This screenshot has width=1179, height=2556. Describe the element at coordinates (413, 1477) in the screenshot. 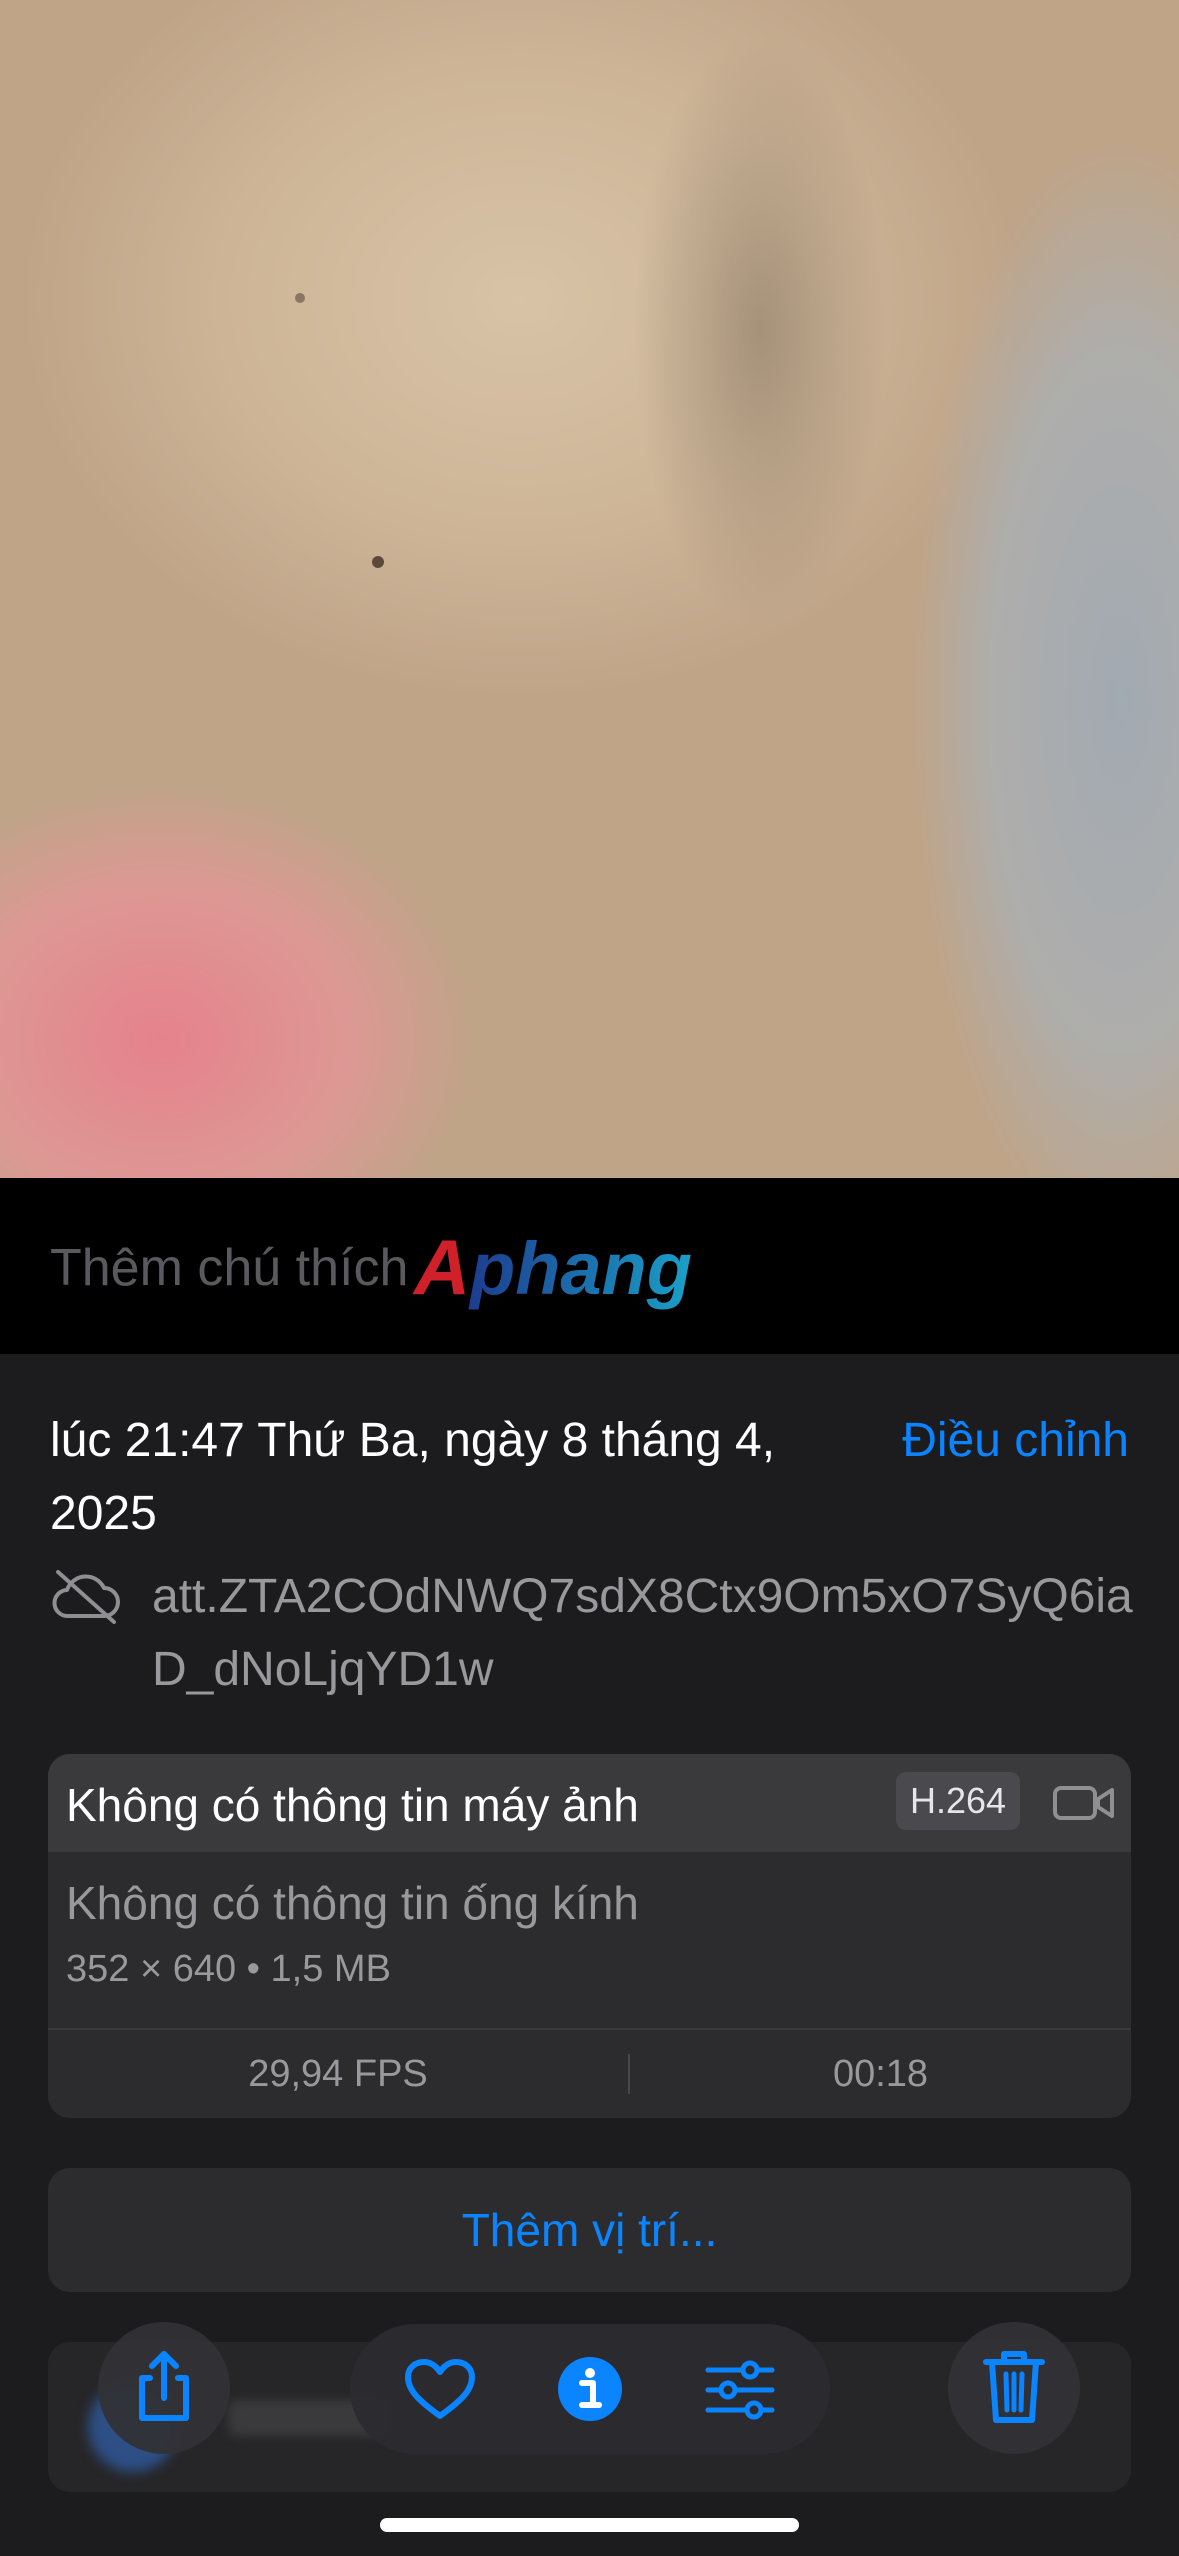

I see `date-time-label: lúc 21:47 Thứ Ba, ngày 8 tháng 4, 2025` at that location.